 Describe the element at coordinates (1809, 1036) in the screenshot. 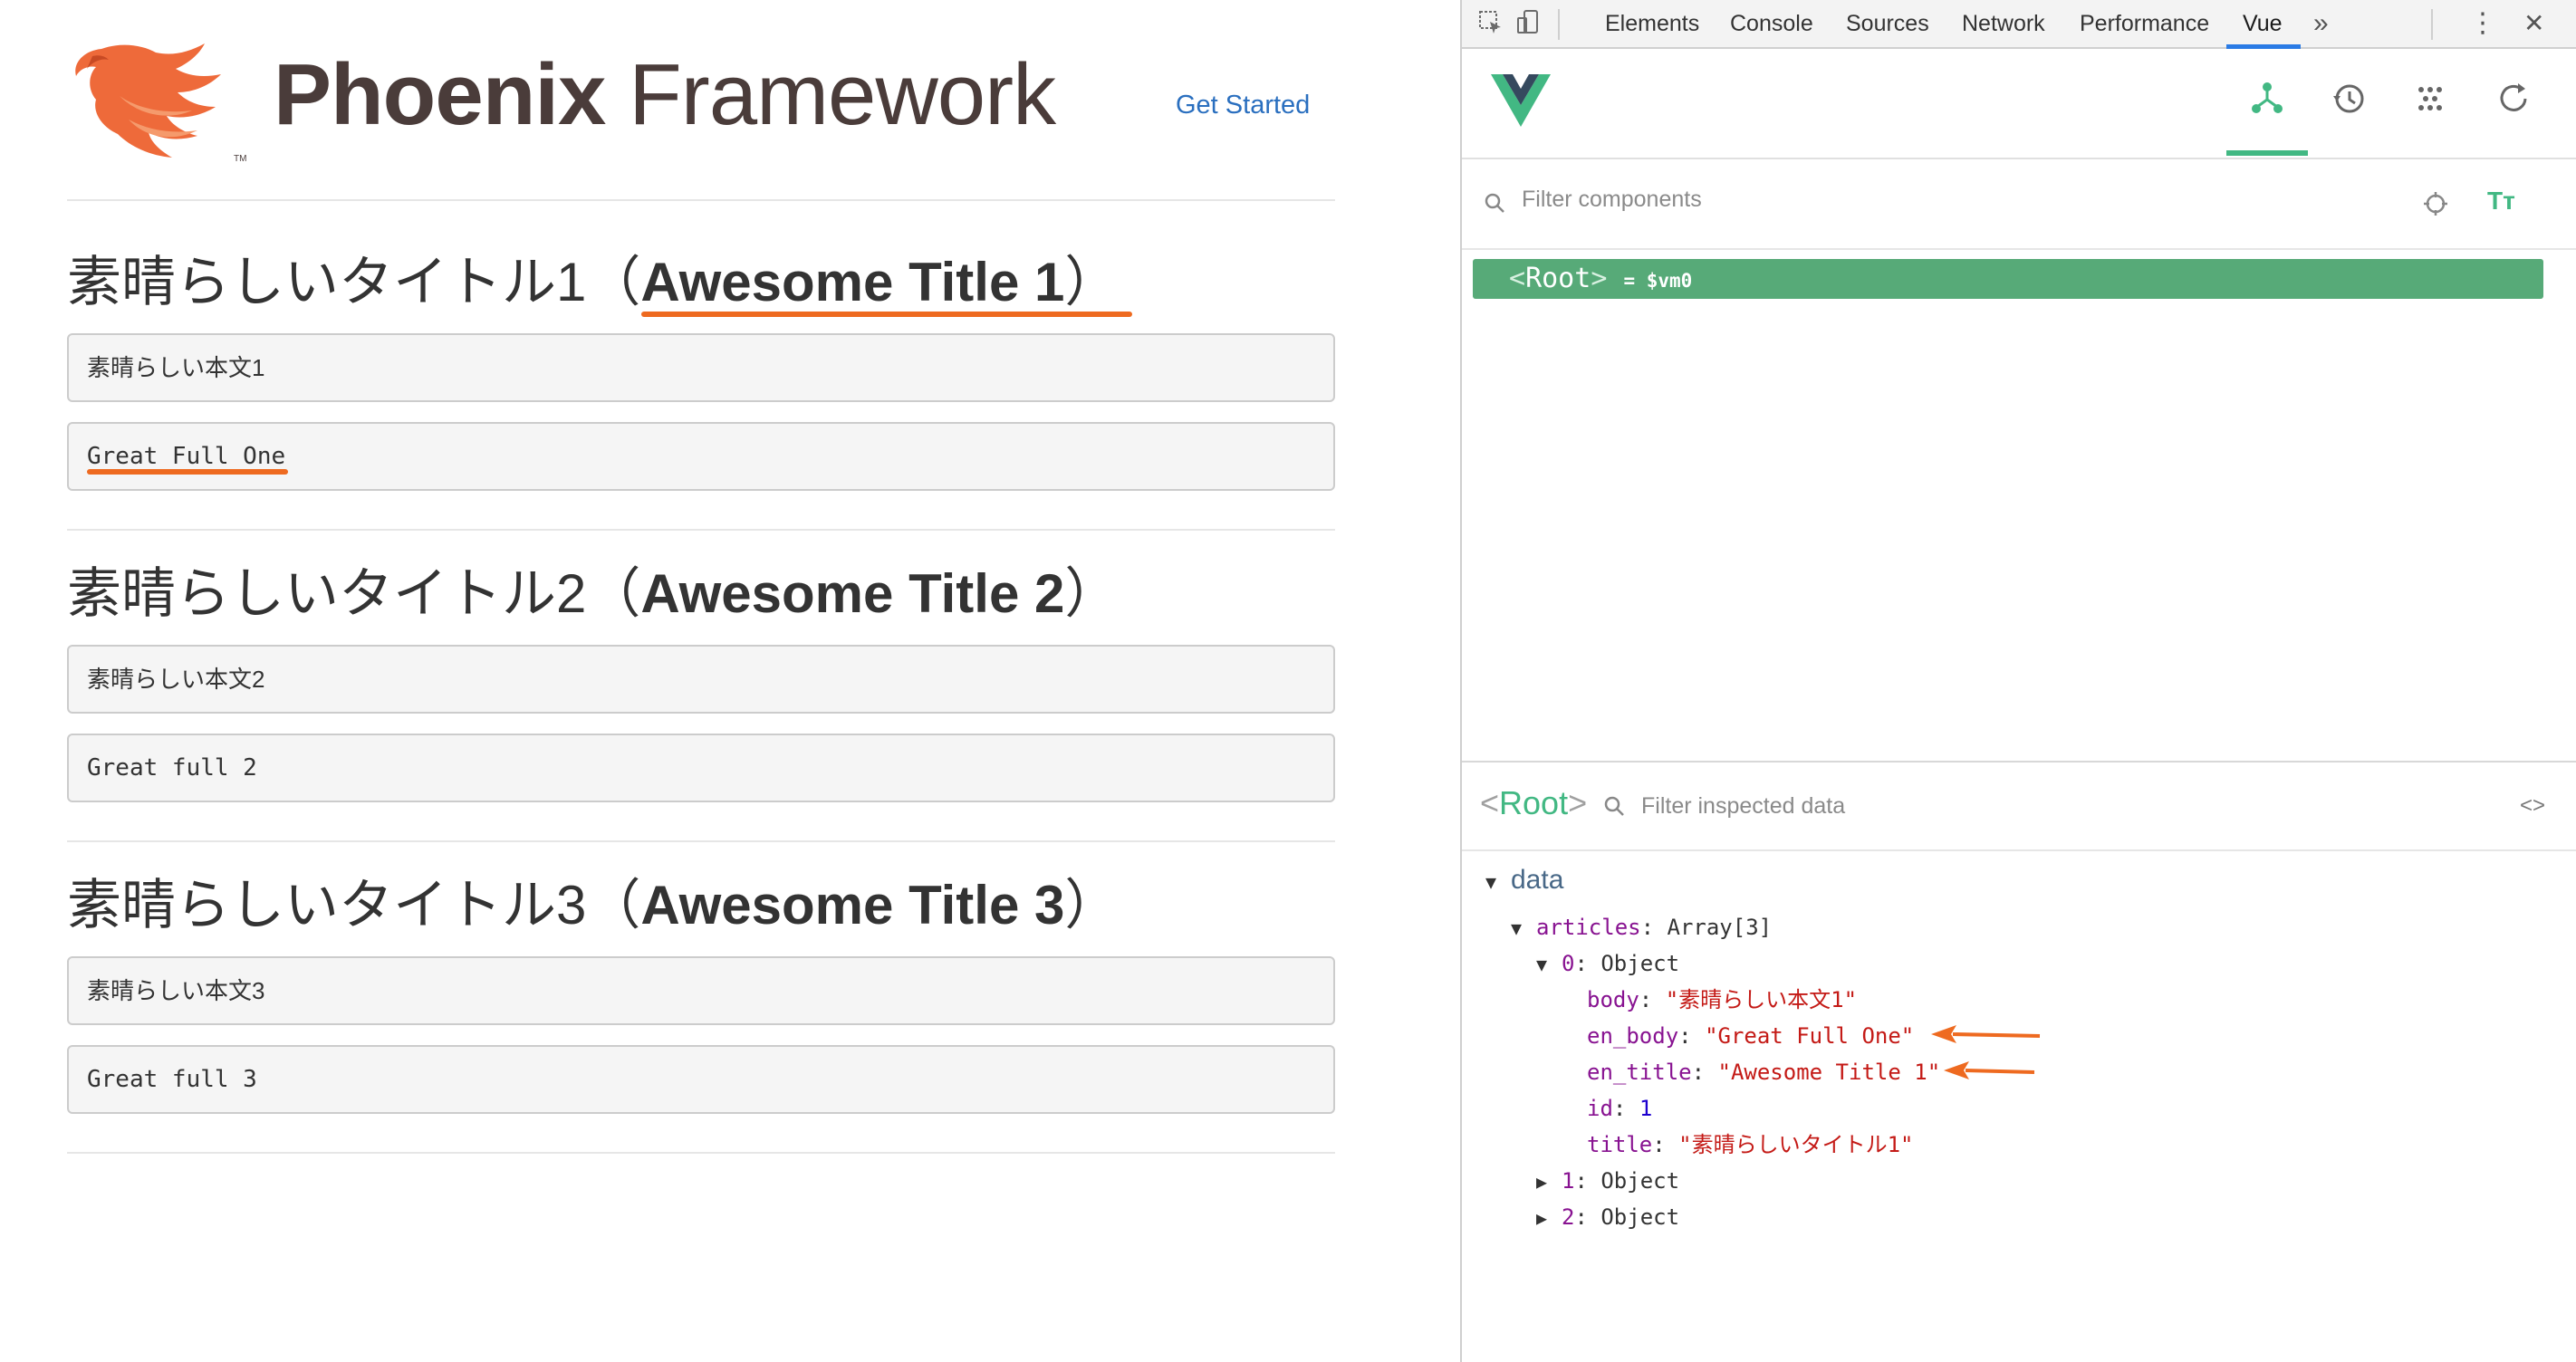

I see `field-value: "Great Full One"` at that location.